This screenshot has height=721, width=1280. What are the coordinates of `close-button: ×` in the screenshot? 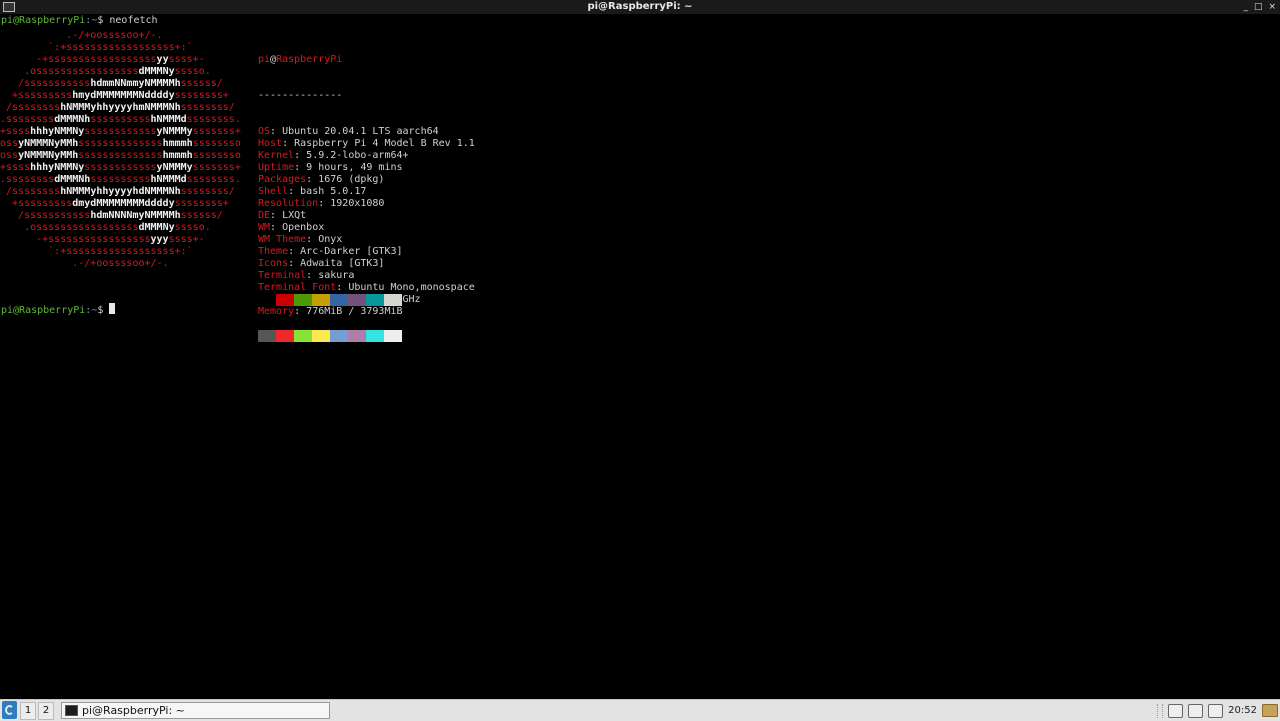 It's located at (1272, 7).